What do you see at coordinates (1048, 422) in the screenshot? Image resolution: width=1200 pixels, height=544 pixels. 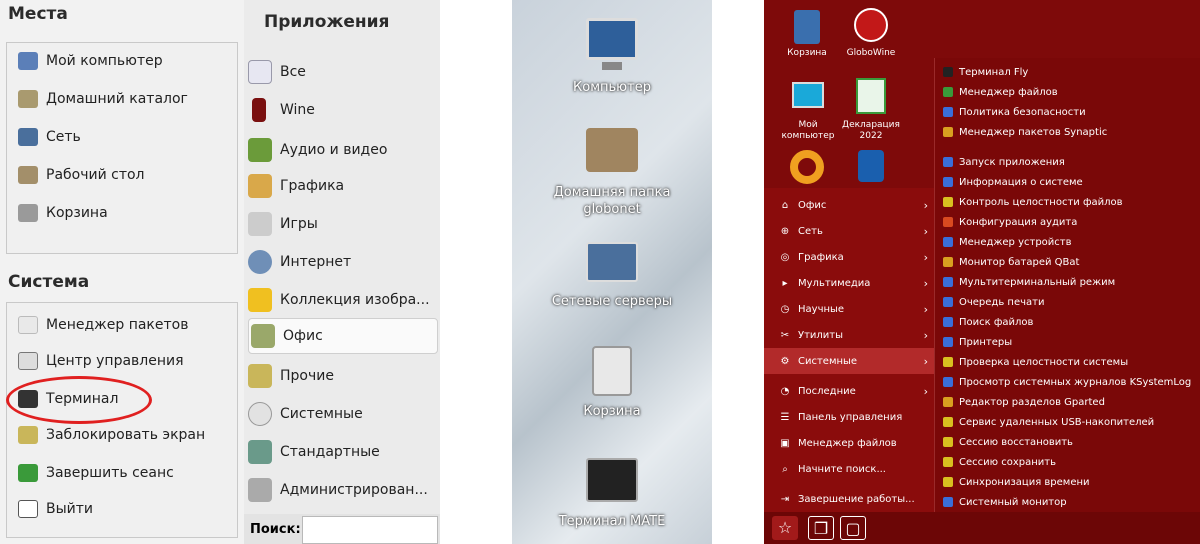 I see `submenu-item: Сервис удаленных USB-накопителей` at bounding box center [1048, 422].